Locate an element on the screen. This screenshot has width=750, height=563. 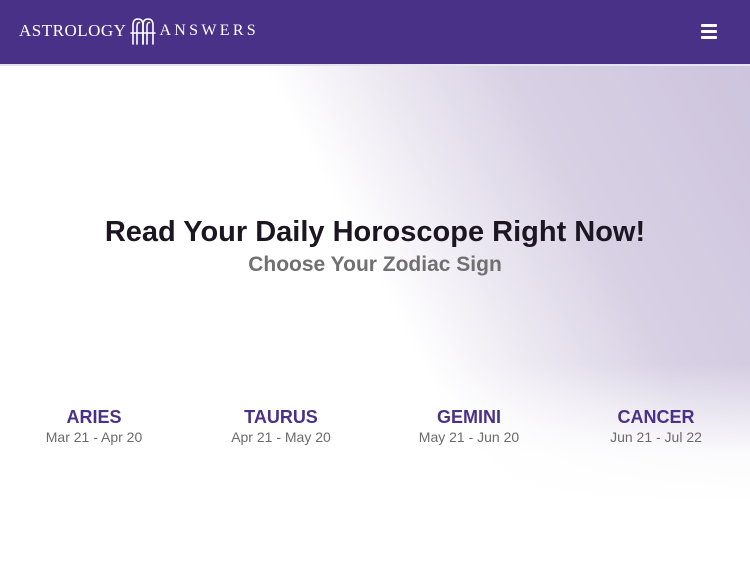
page-subtitle: Choose Your Zodiac Sign is located at coordinates (375, 264).